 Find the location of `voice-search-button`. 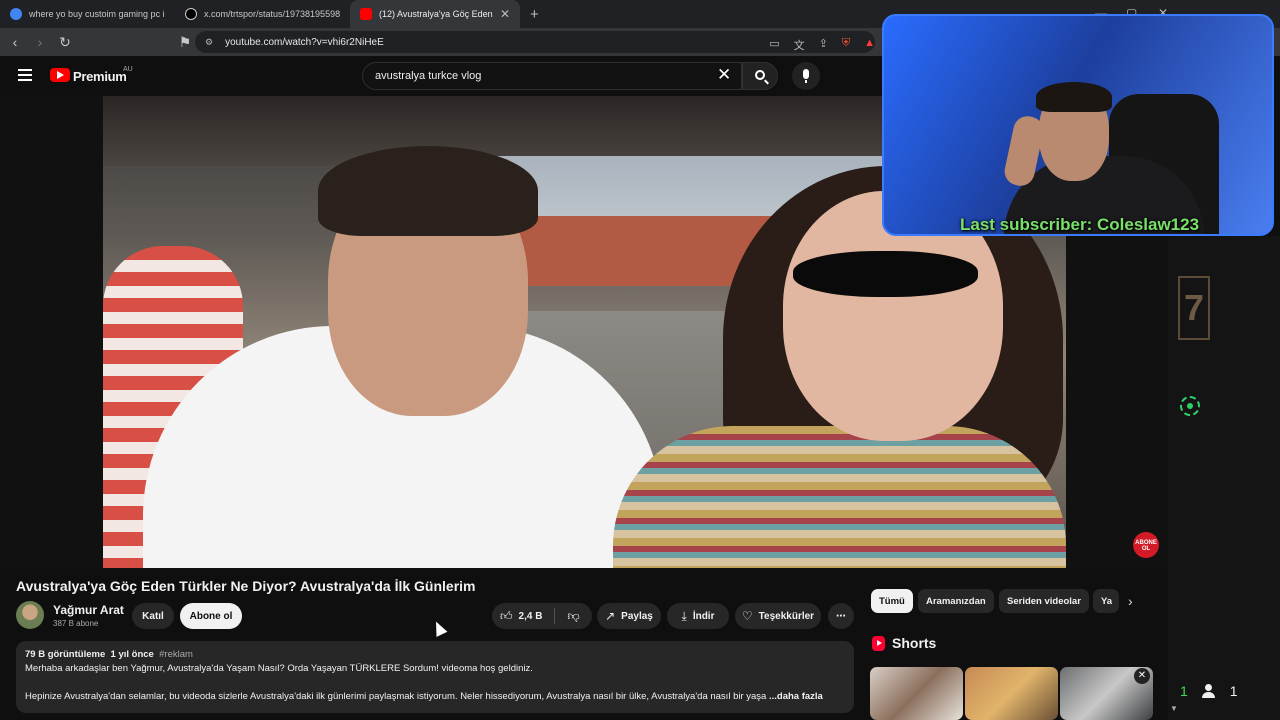

voice-search-button is located at coordinates (806, 76).